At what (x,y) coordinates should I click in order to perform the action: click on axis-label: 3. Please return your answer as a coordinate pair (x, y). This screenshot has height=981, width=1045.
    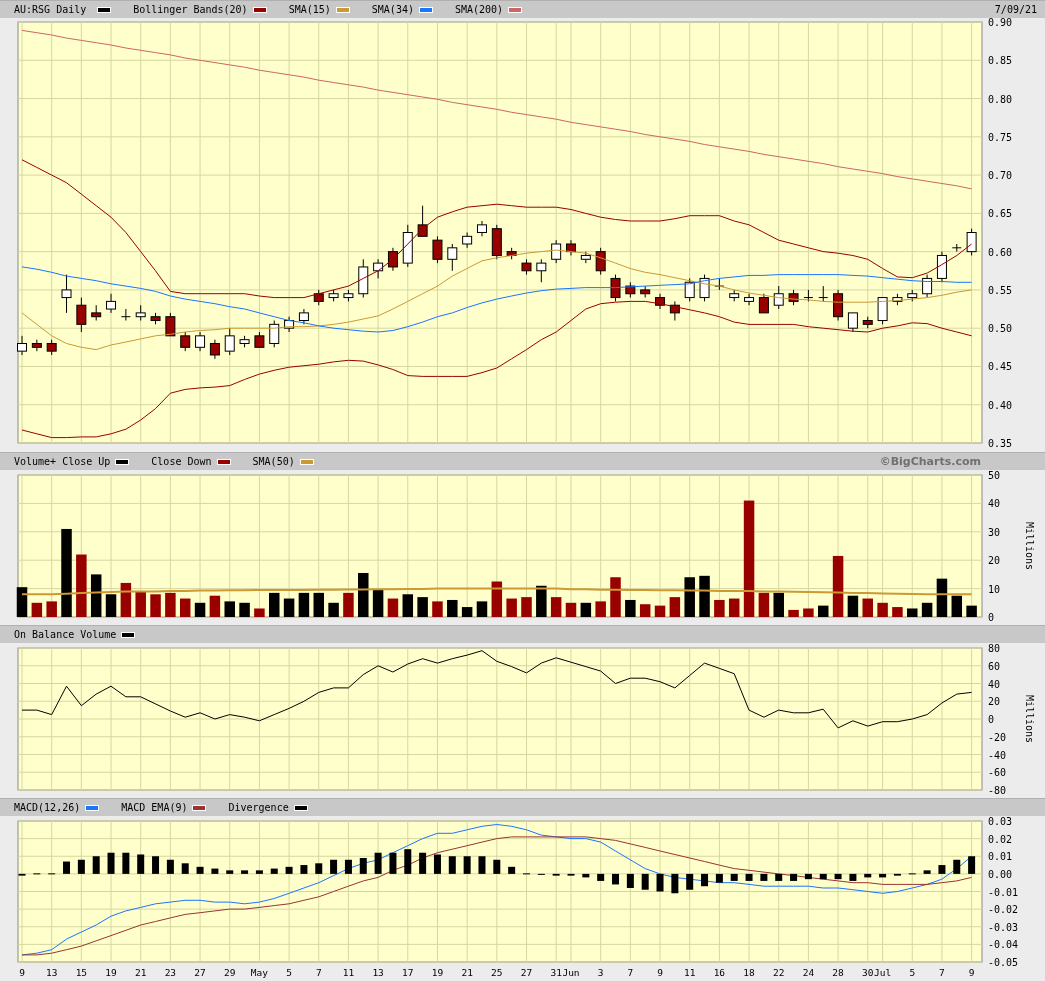
    Looking at the image, I should click on (600, 972).